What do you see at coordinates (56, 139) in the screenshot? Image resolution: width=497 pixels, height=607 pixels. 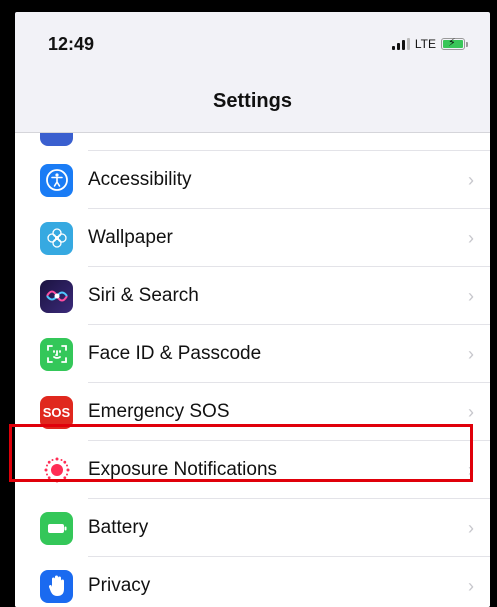 I see `partial-app-icon` at bounding box center [56, 139].